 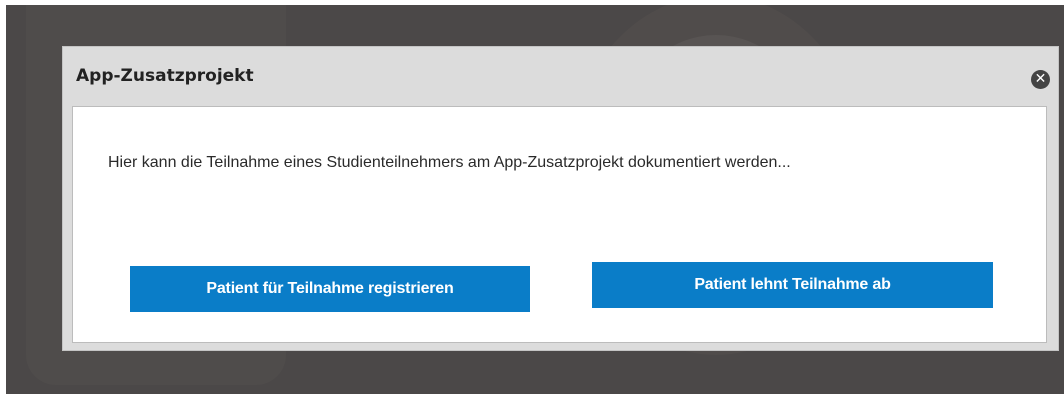 What do you see at coordinates (792, 285) in the screenshot?
I see `decline-participation-button: Patient lehnt Teilnahme ab` at bounding box center [792, 285].